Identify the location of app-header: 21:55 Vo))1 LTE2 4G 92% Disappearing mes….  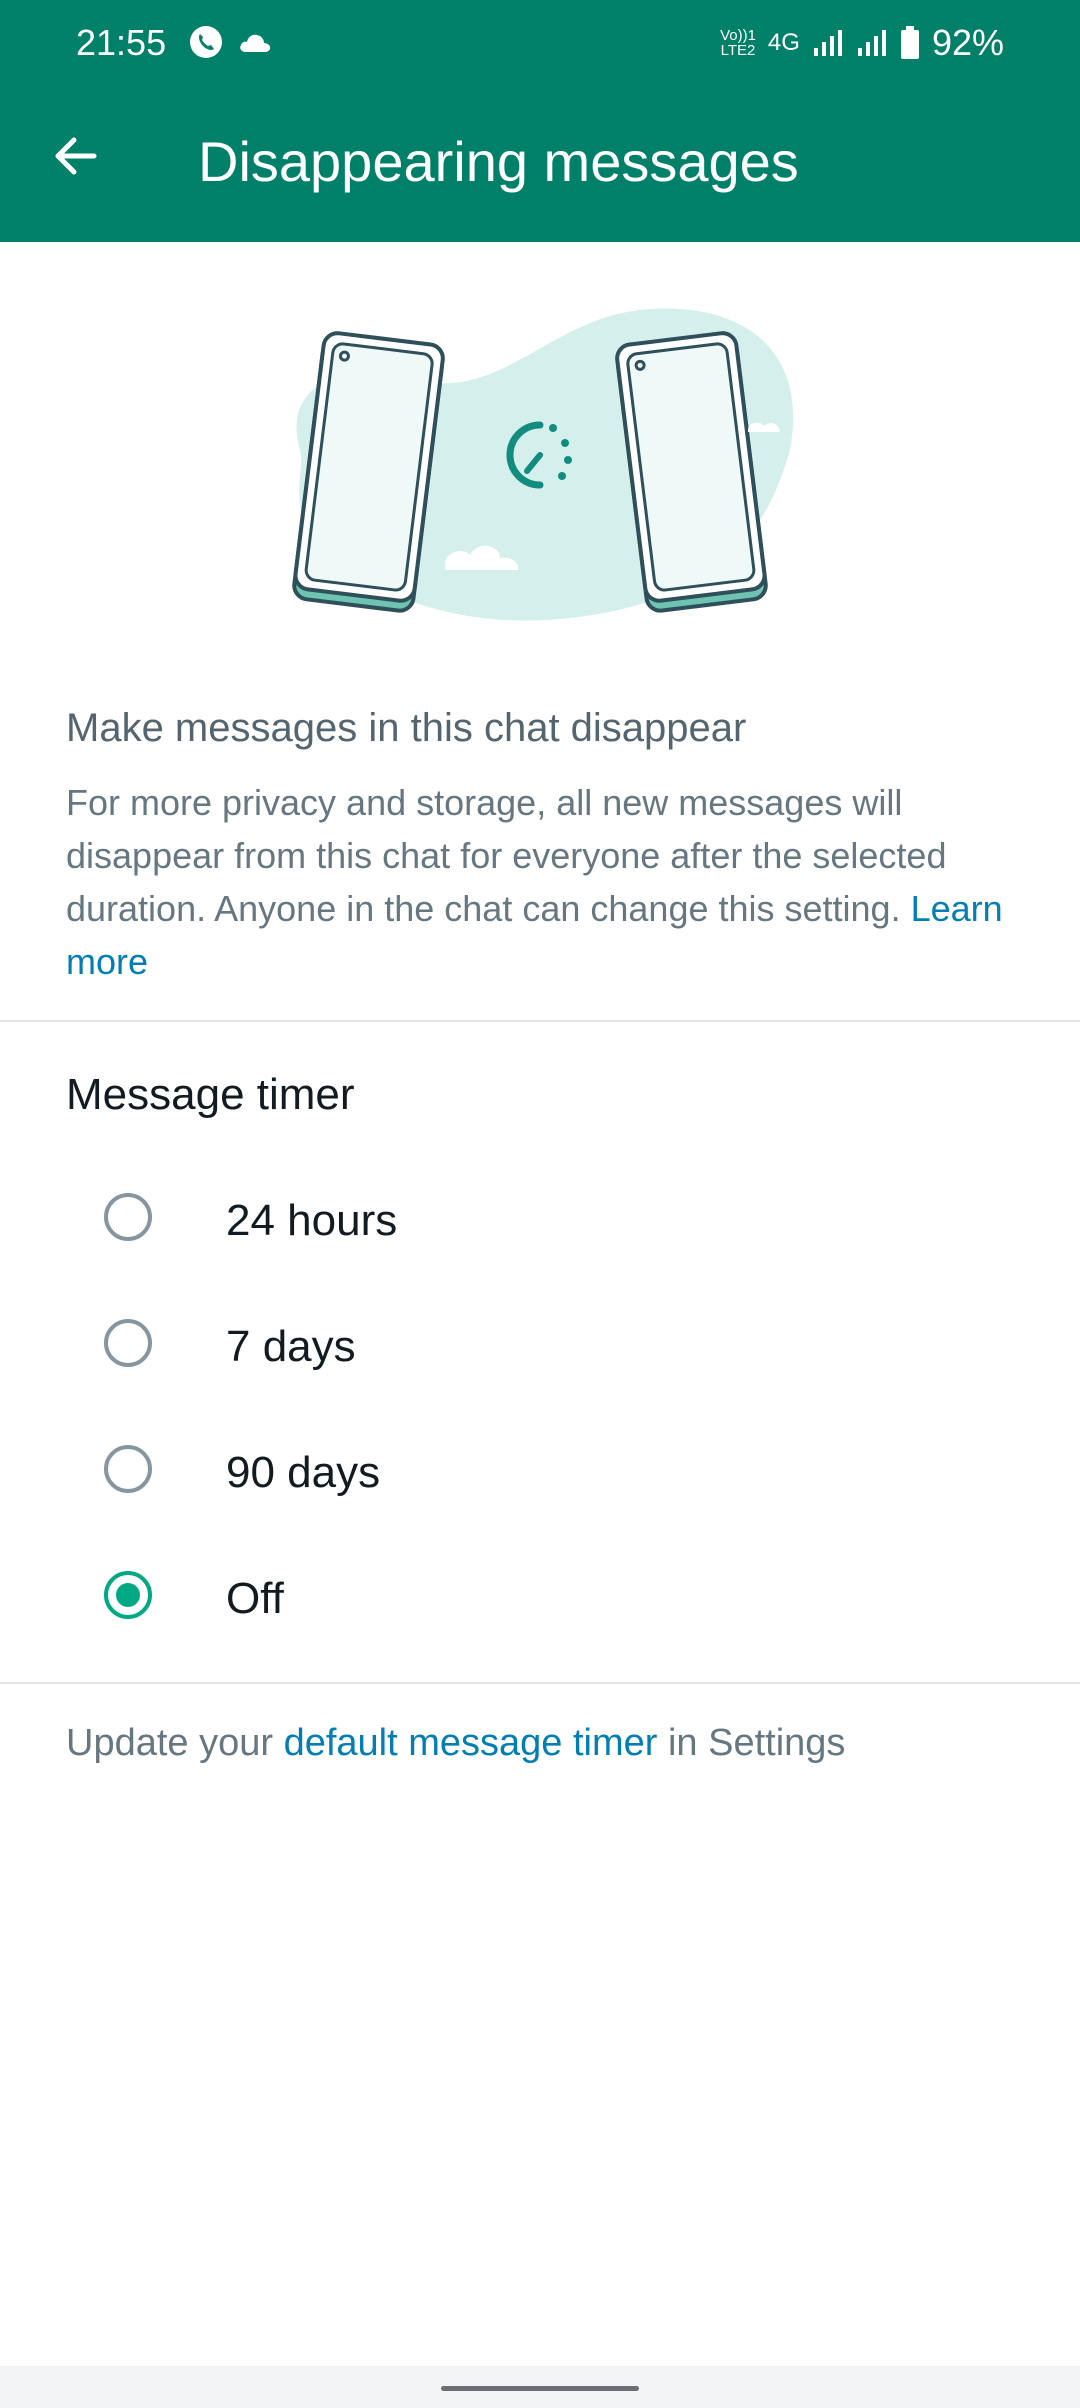
(540, 121).